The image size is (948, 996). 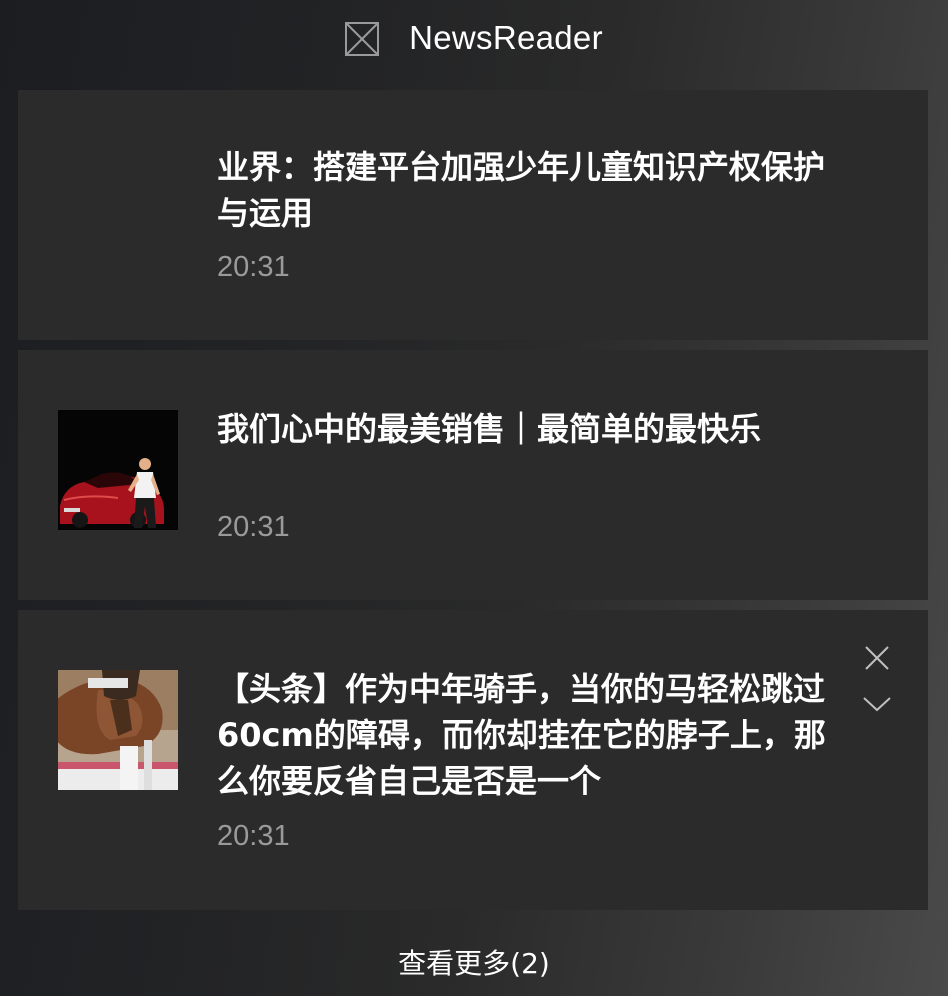 I want to click on app-header: NewsReader, so click(x=474, y=38).